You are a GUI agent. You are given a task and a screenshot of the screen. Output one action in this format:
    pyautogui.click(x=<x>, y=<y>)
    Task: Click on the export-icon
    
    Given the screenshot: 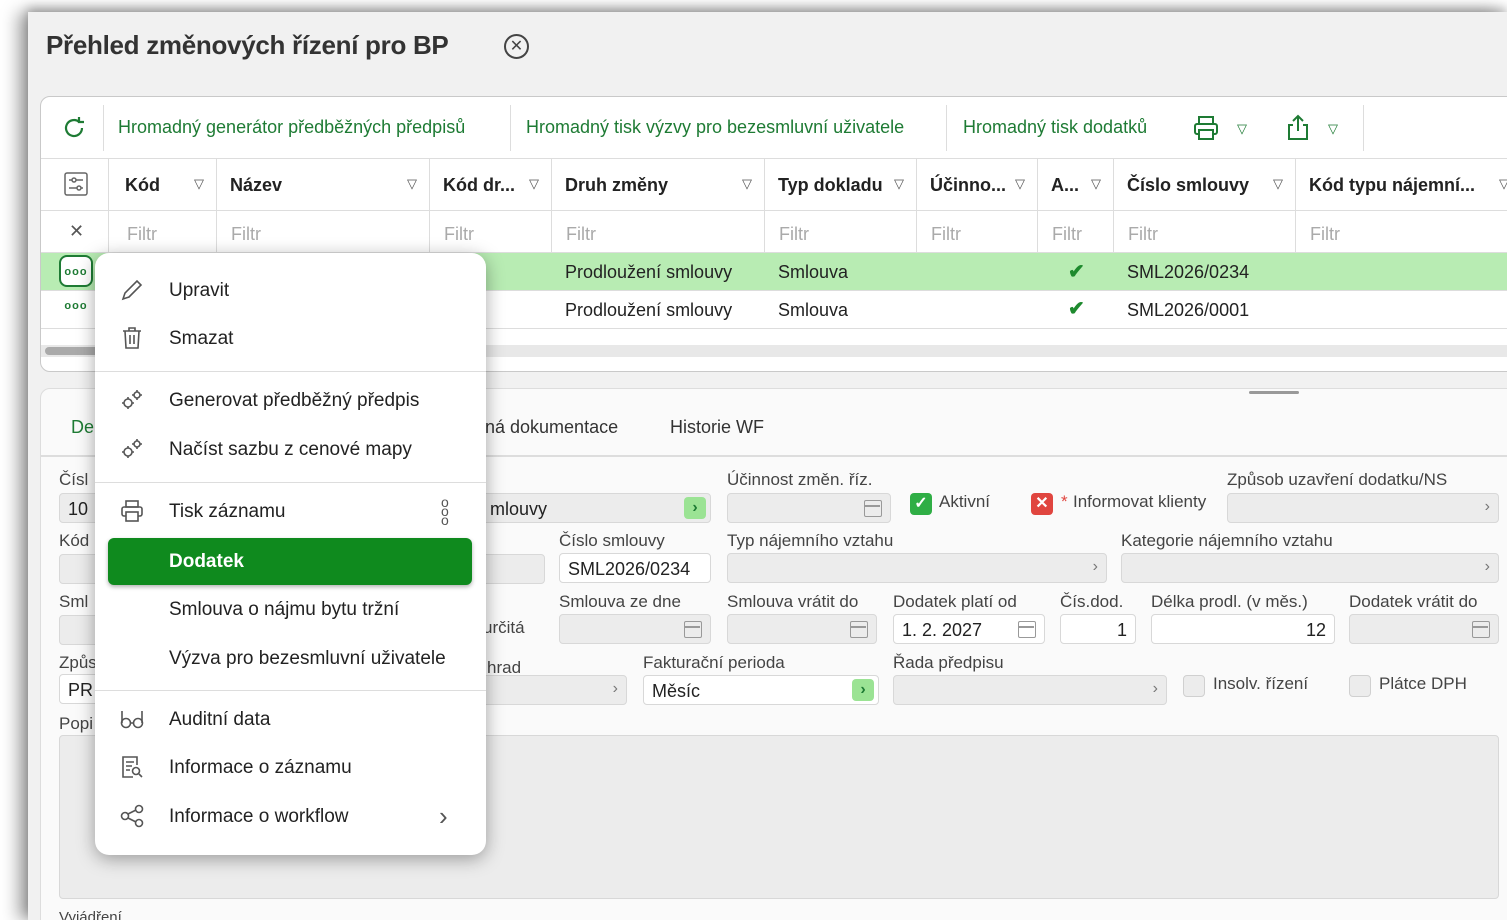 What is the action you would take?
    pyautogui.click(x=1298, y=128)
    